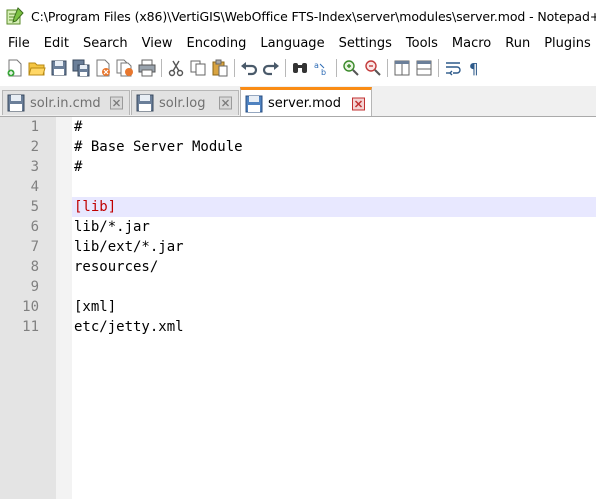  I want to click on line-number: 2, so click(34, 147).